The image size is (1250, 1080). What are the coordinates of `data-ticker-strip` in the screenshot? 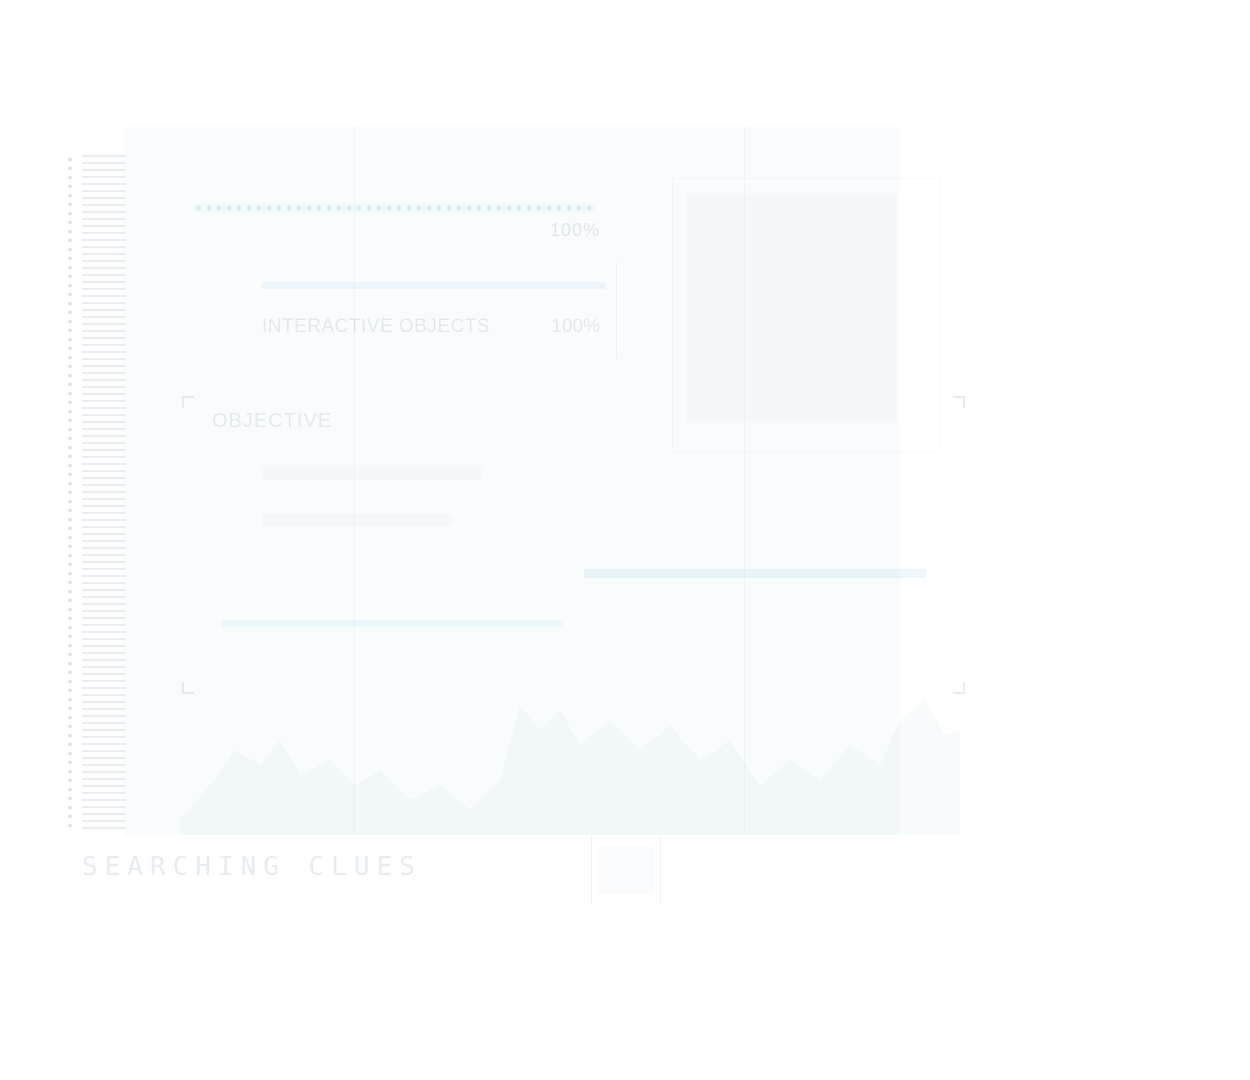 It's located at (88, 492).